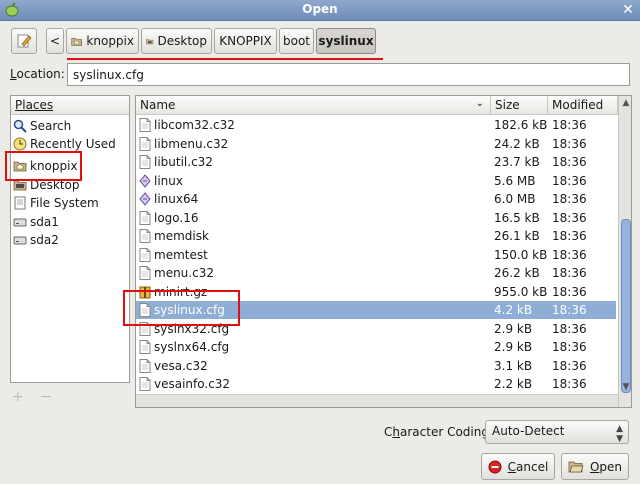  I want to click on add-place-button: +, so click(18, 397).